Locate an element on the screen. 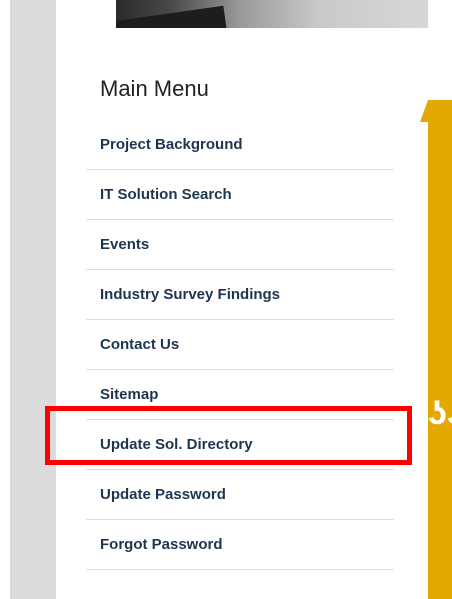 Image resolution: width=452 pixels, height=599 pixels. header-banner-image is located at coordinates (272, 14).